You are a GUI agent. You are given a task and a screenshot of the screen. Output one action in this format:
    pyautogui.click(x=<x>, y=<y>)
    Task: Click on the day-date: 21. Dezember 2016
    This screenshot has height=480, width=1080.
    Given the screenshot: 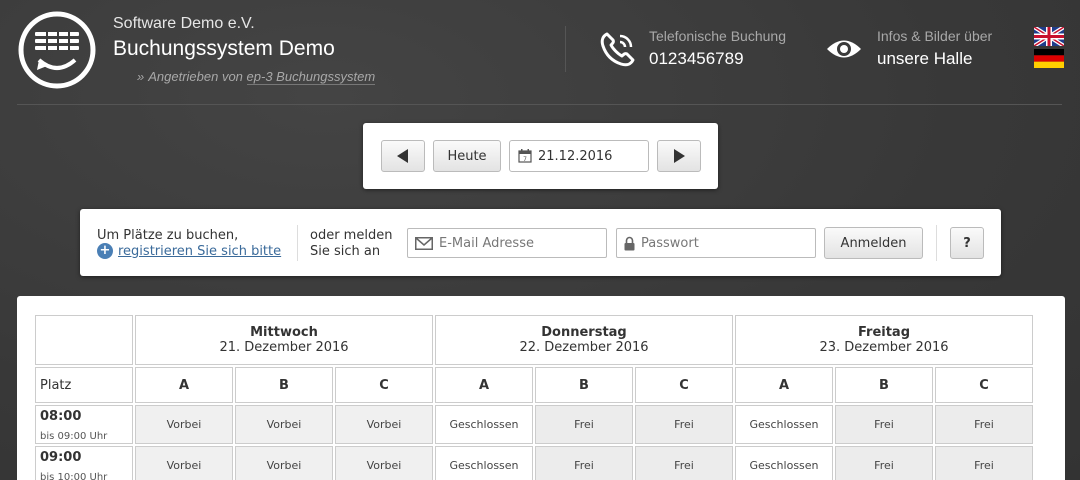 What is the action you would take?
    pyautogui.click(x=284, y=347)
    